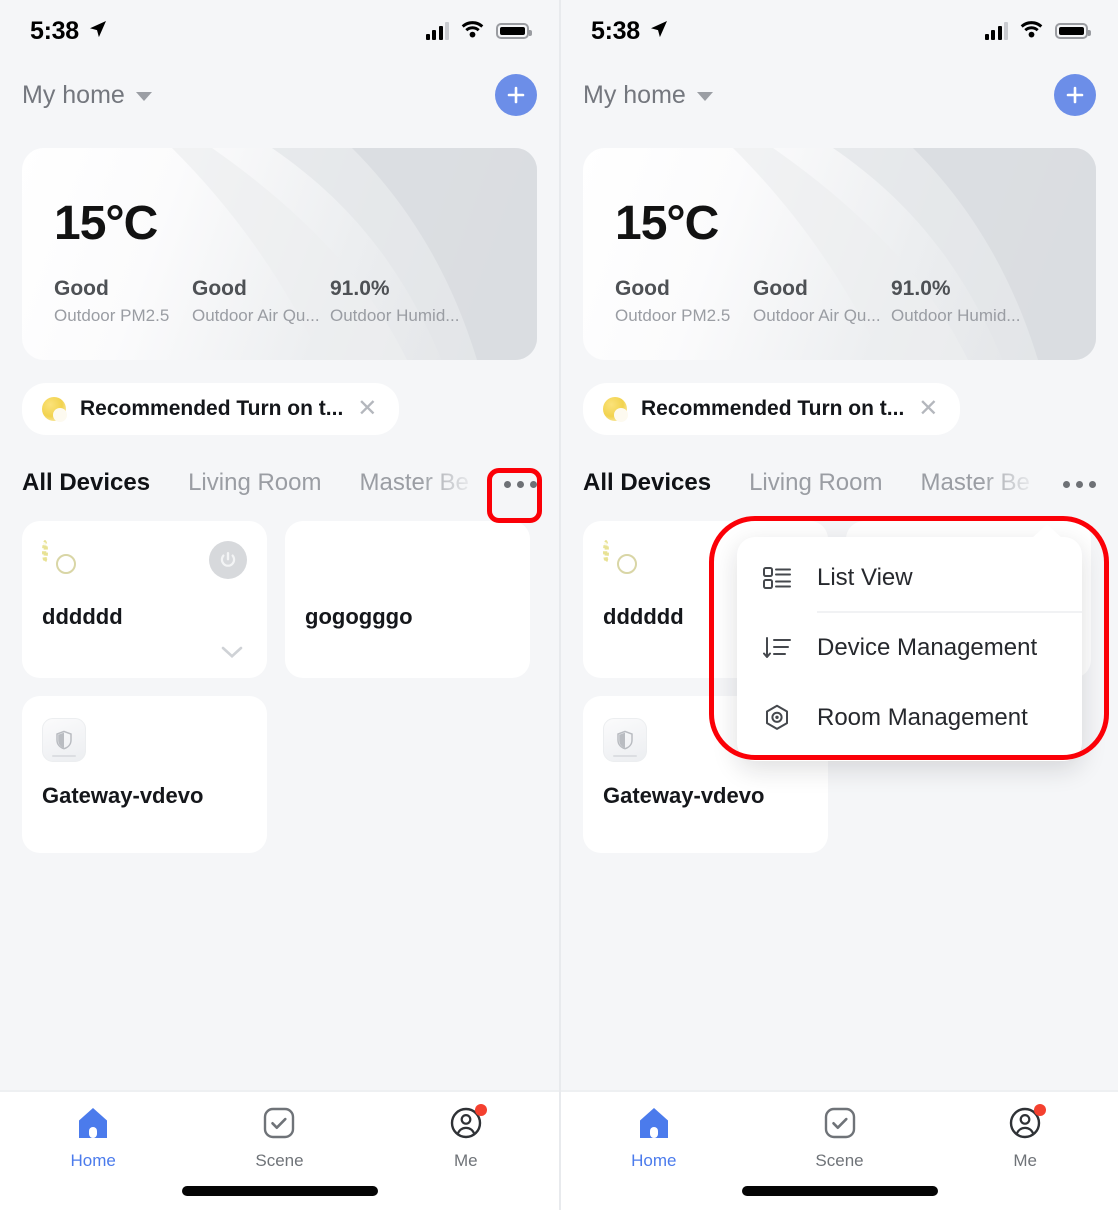 The width and height of the screenshot is (1118, 1210). What do you see at coordinates (123, 795) in the screenshot?
I see `device-name: Gateway-vdevo` at bounding box center [123, 795].